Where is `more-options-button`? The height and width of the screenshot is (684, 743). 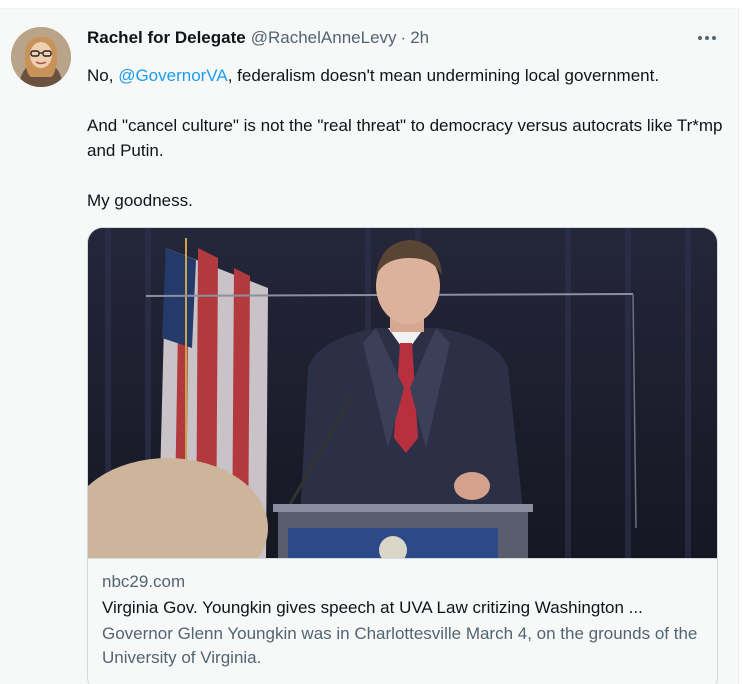 more-options-button is located at coordinates (707, 38).